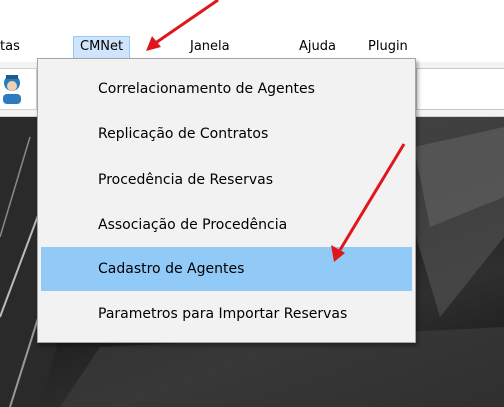  What do you see at coordinates (388, 47) in the screenshot?
I see `menu-item-plugin: Plugin` at bounding box center [388, 47].